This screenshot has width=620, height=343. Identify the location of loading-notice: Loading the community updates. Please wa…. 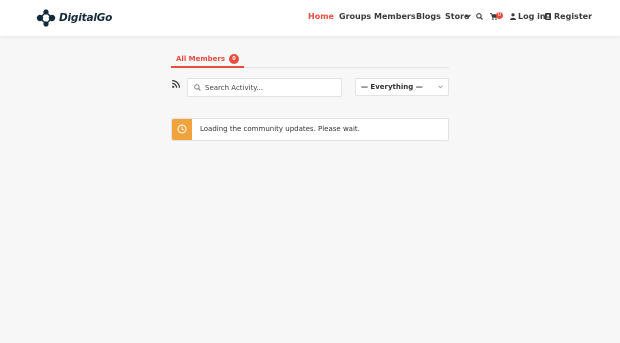
(310, 129).